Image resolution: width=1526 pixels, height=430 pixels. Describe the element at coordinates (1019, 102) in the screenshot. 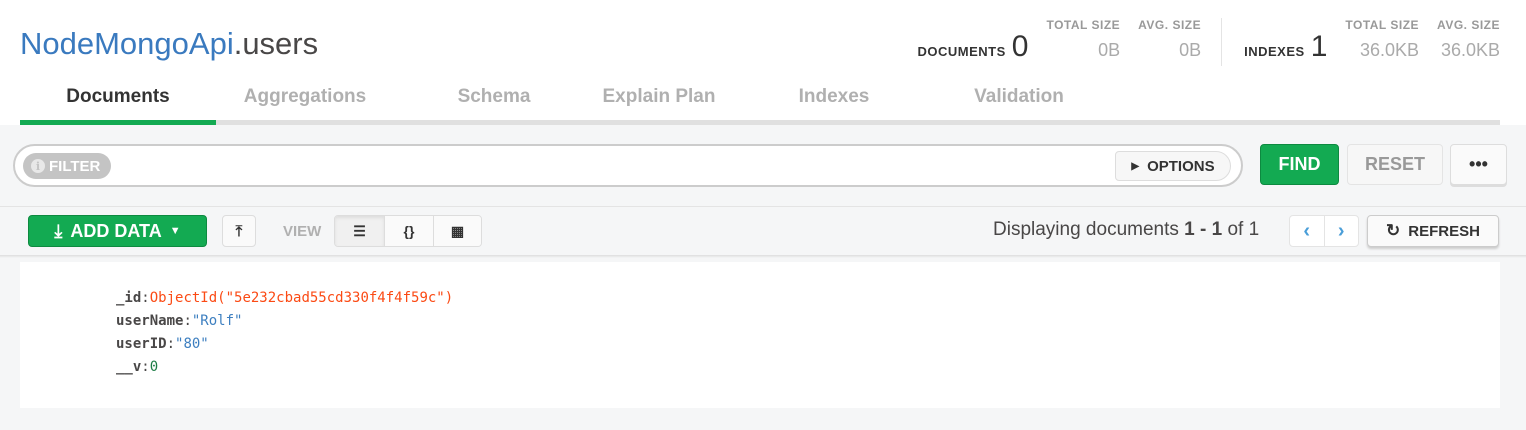

I see `tab-validation: Validation` at that location.